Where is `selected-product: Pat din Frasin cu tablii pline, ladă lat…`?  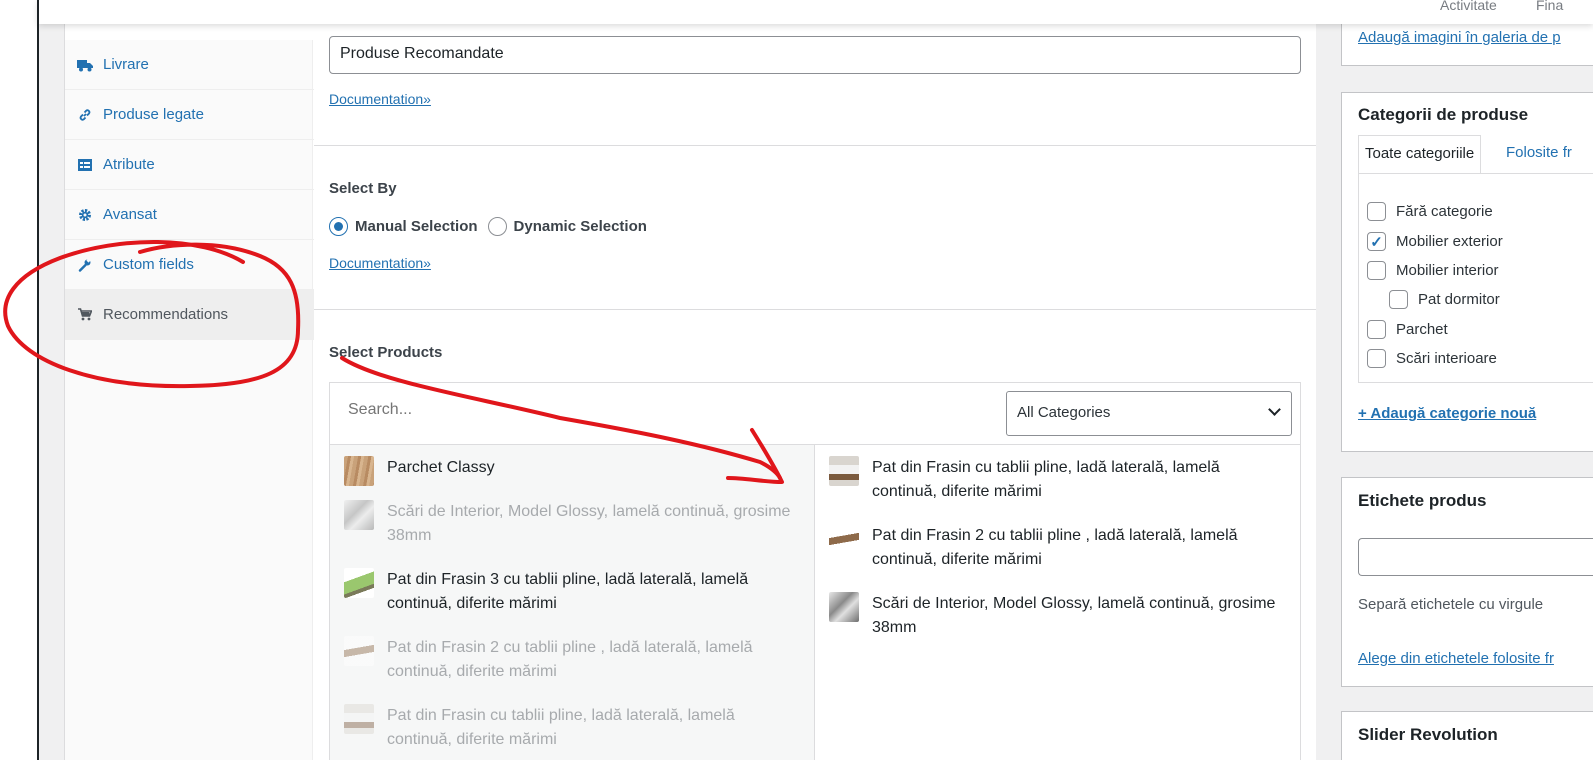 selected-product: Pat din Frasin cu tablii pline, ladă lat… is located at coordinates (1054, 480).